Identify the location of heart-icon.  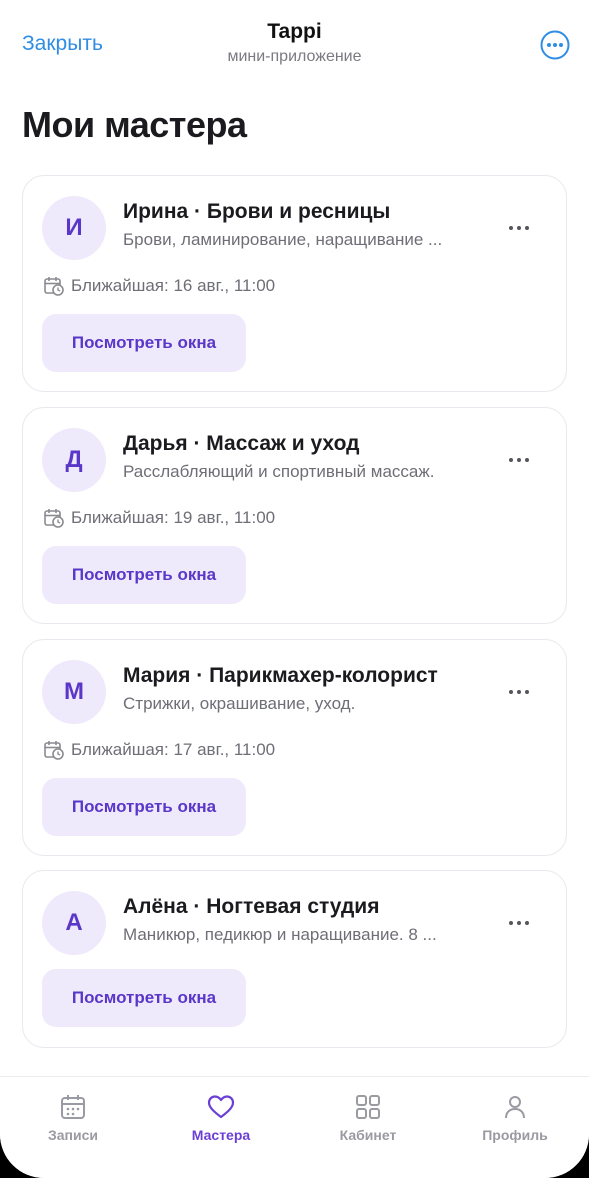
(221, 1107).